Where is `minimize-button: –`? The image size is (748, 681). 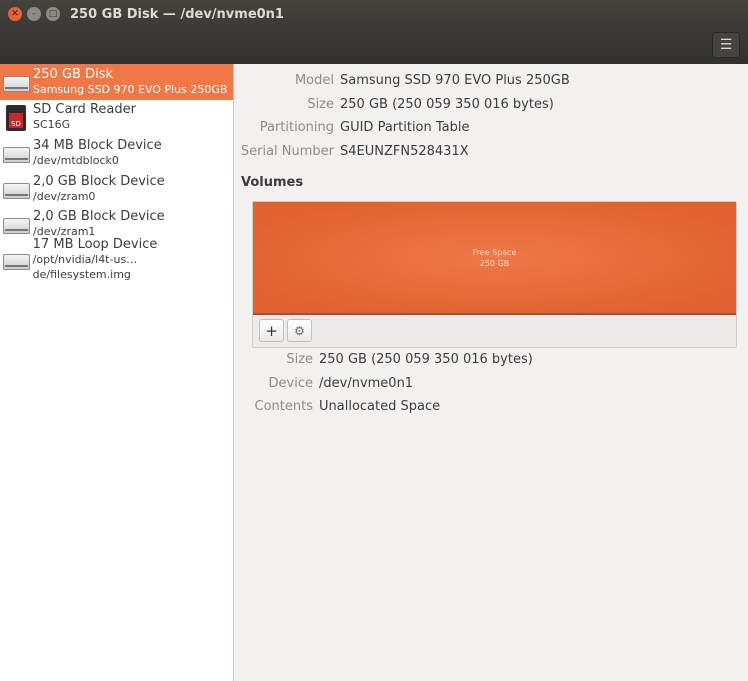 minimize-button: – is located at coordinates (34, 14).